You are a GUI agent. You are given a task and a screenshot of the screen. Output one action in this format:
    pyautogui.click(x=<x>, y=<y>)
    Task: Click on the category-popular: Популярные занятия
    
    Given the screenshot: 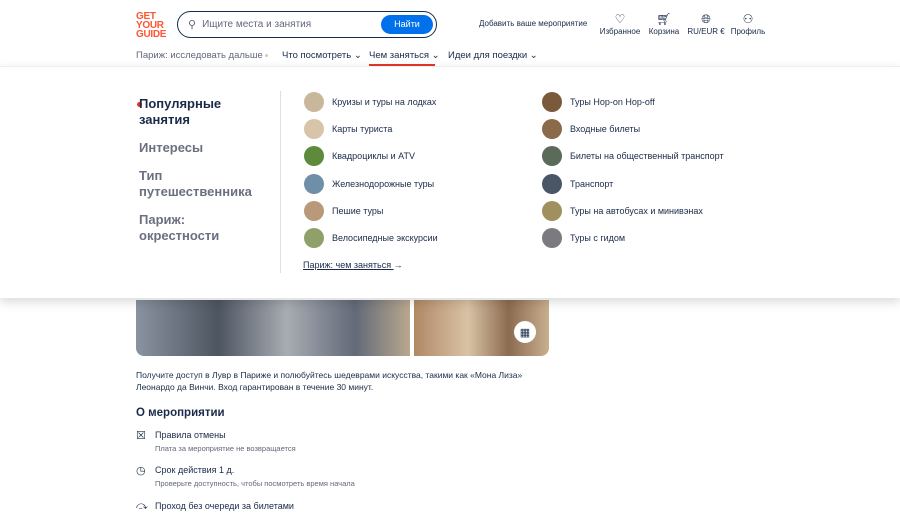 What is the action you would take?
    pyautogui.click(x=194, y=112)
    